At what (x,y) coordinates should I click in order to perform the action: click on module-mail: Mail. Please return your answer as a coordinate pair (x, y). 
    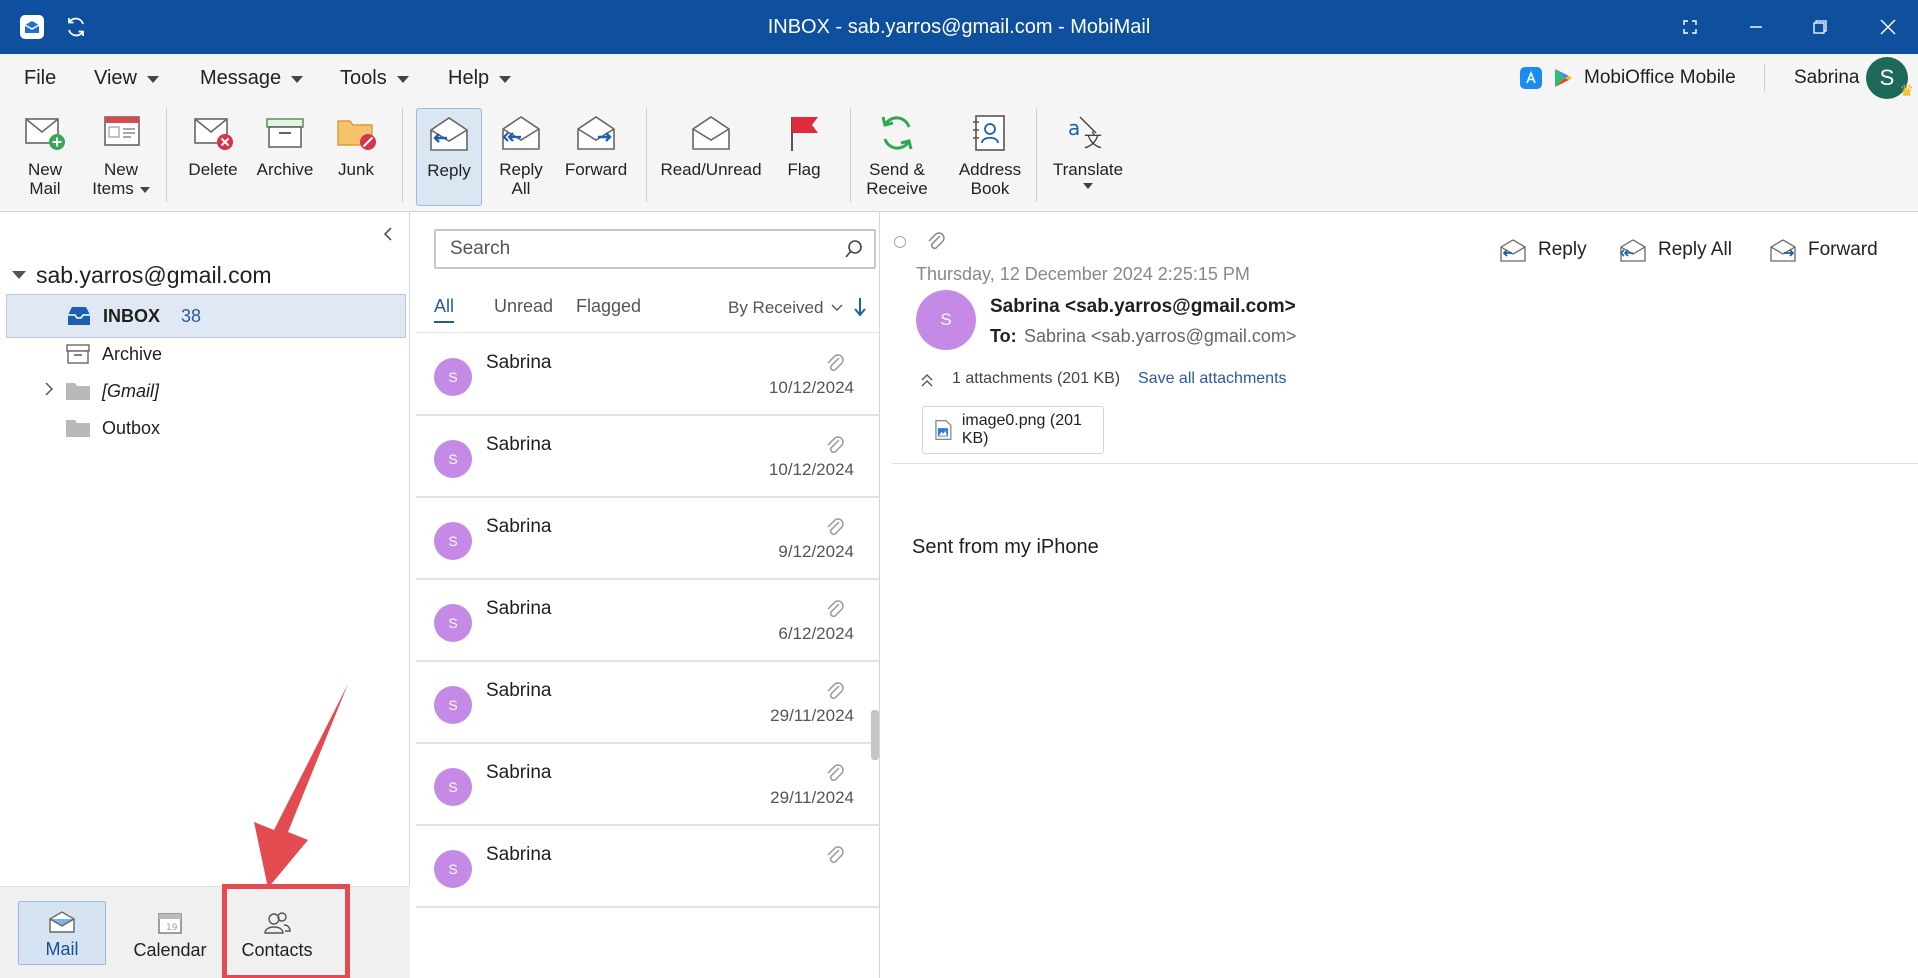
    Looking at the image, I should click on (62, 933).